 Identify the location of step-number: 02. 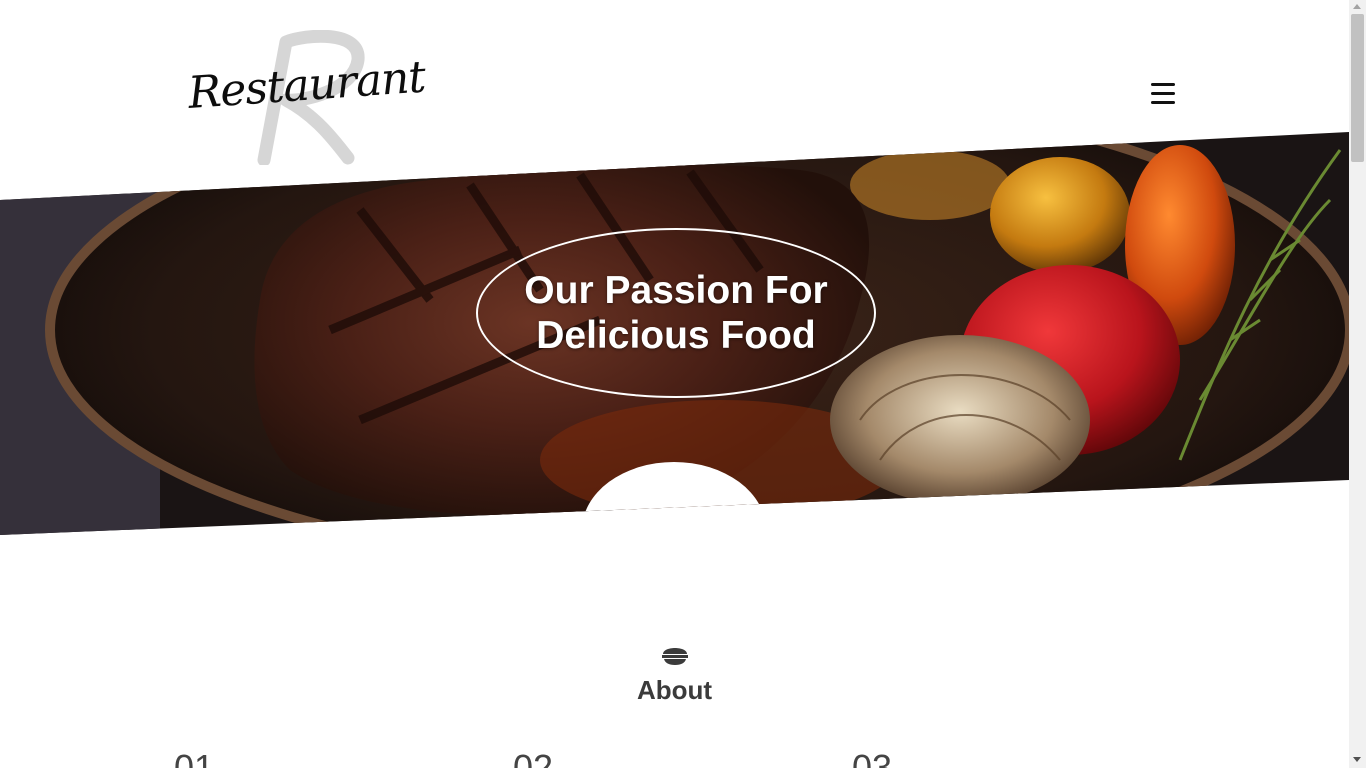
(533, 757).